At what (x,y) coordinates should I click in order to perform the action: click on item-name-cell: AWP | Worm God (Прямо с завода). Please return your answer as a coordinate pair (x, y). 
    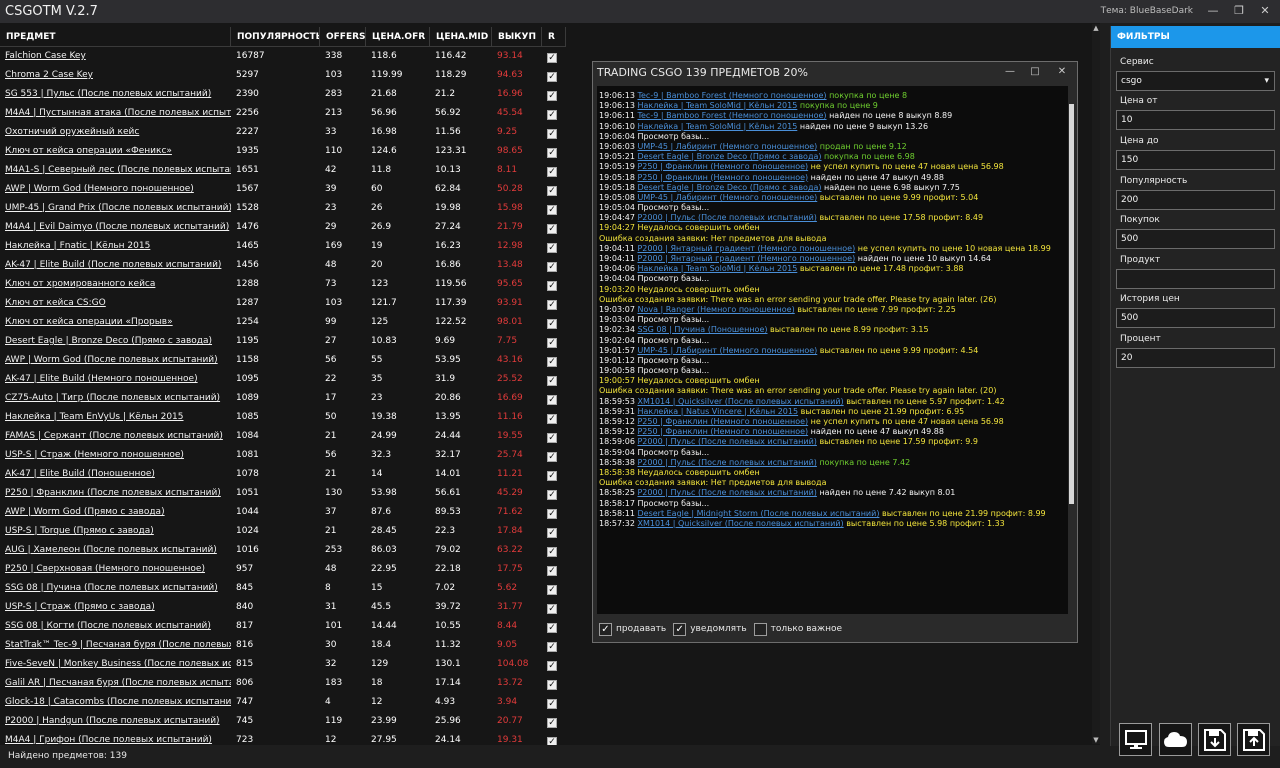
    Looking at the image, I should click on (115, 512).